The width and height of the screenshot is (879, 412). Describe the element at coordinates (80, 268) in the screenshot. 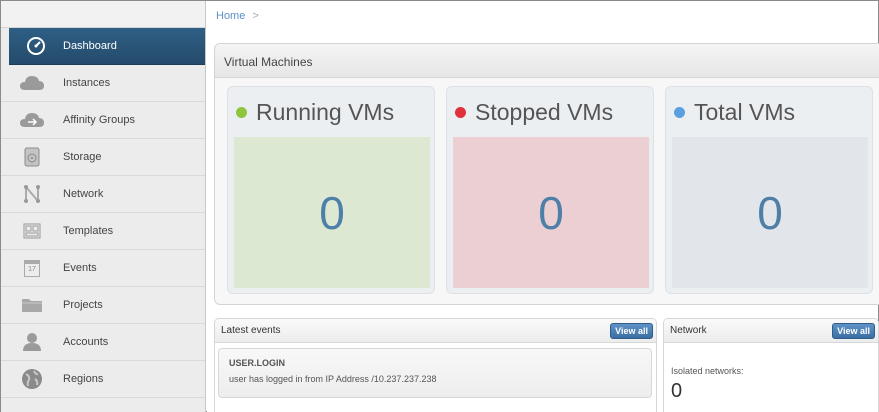

I see `sidebar-item-label: Events` at that location.